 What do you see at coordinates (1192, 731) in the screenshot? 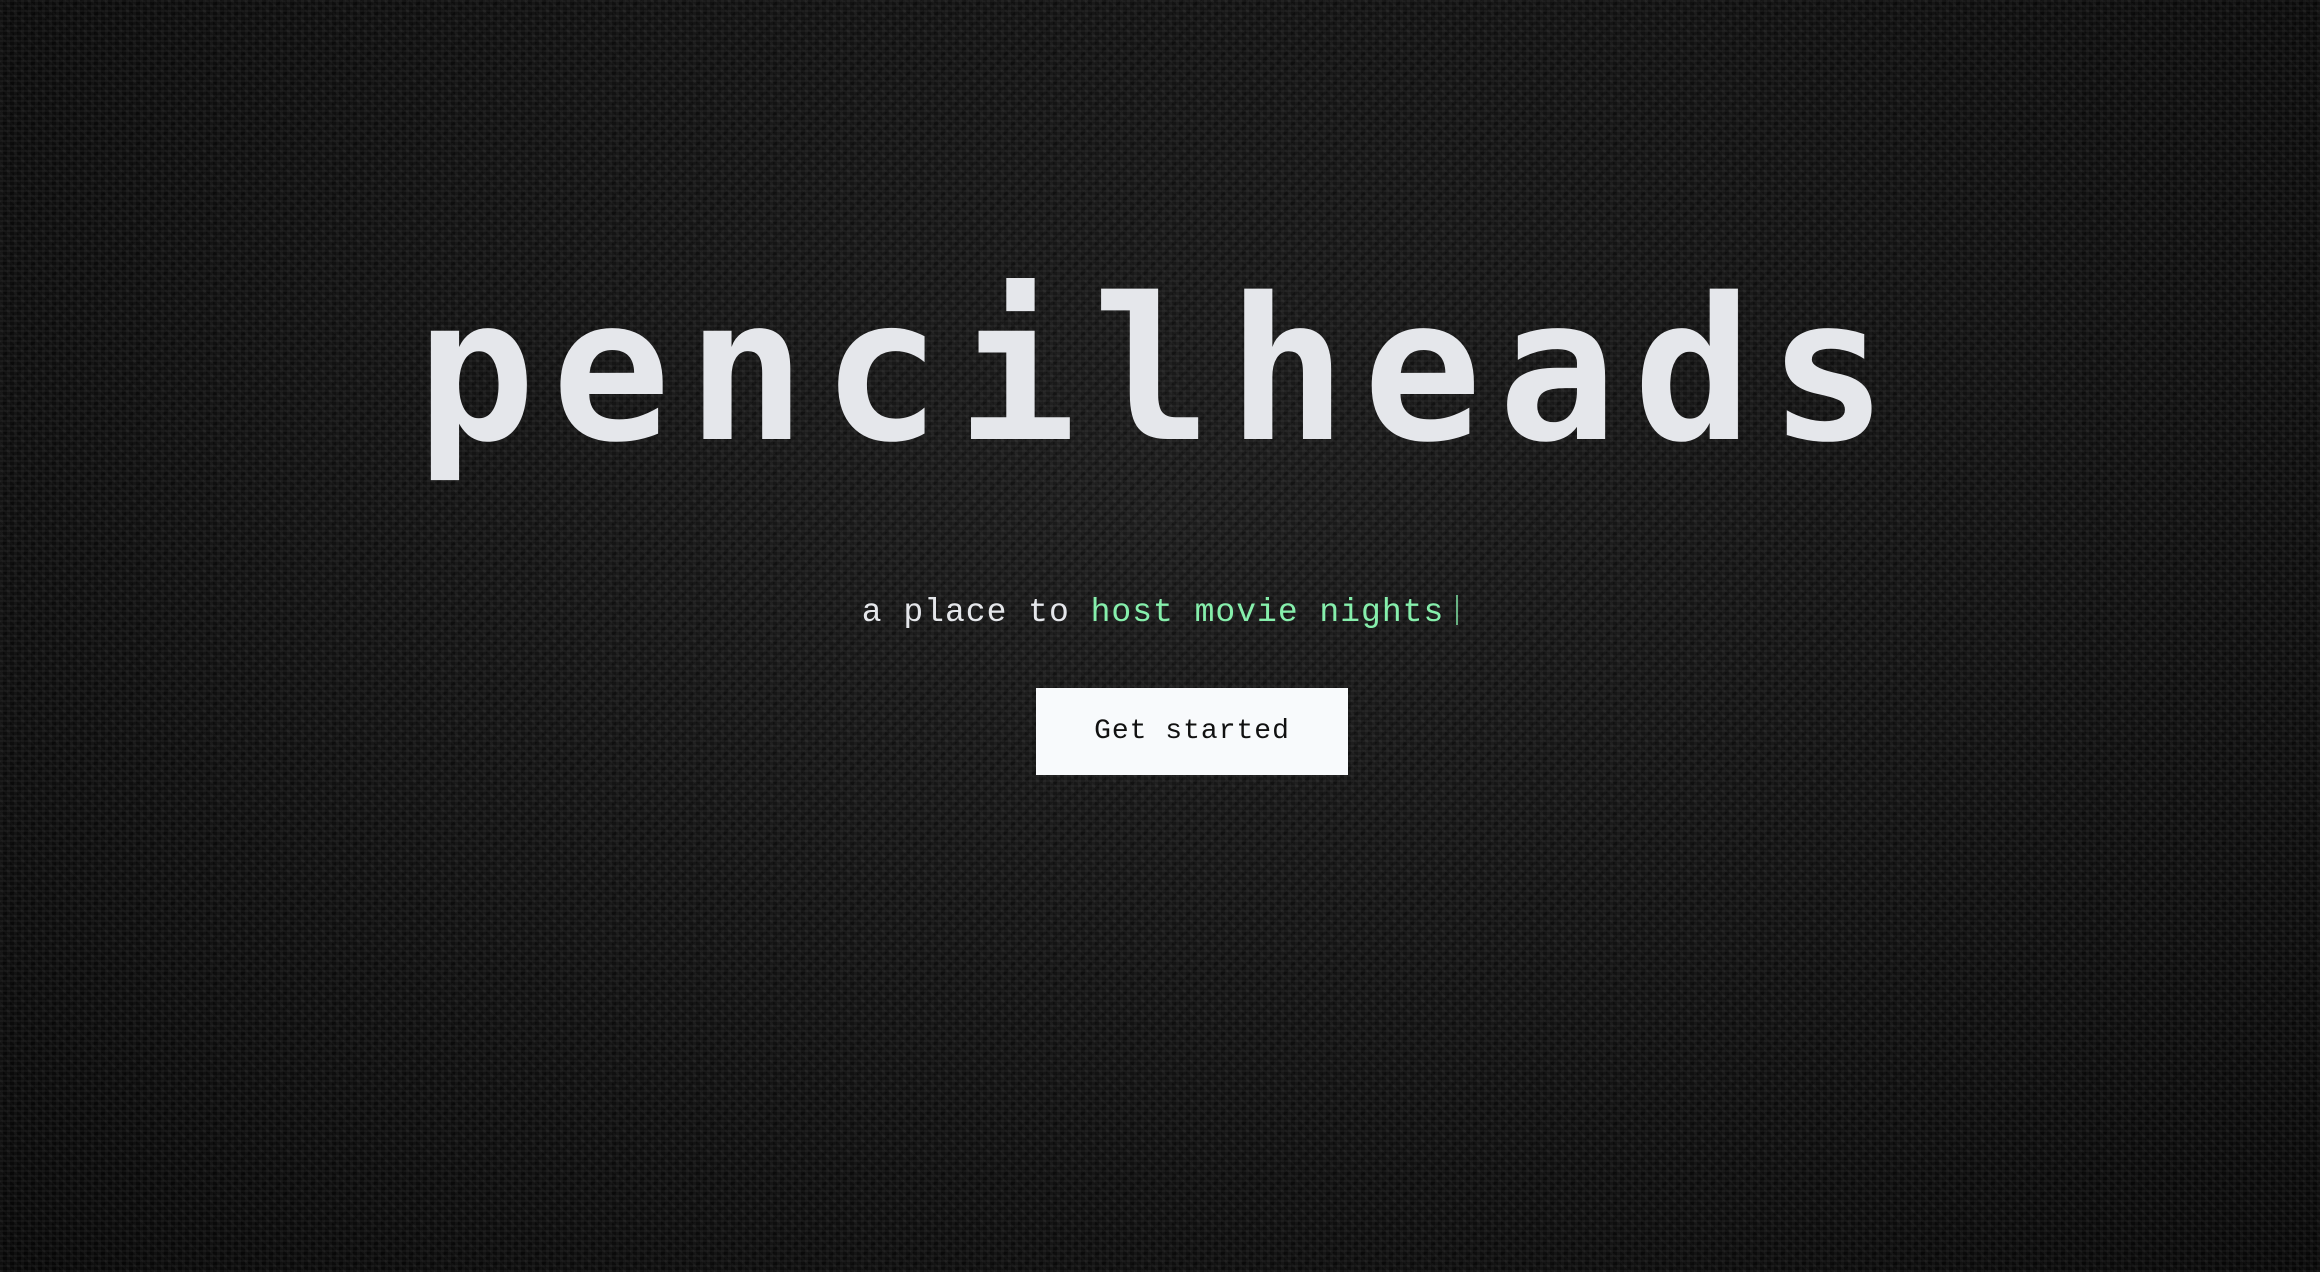
I see `get-started-button: Get started` at bounding box center [1192, 731].